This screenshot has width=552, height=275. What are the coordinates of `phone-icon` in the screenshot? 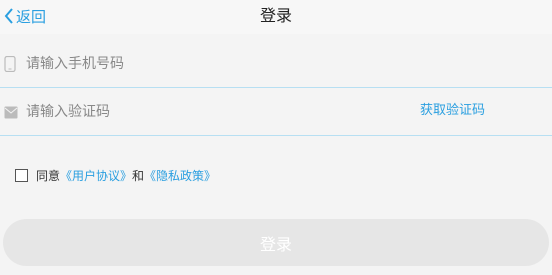 It's located at (10, 64).